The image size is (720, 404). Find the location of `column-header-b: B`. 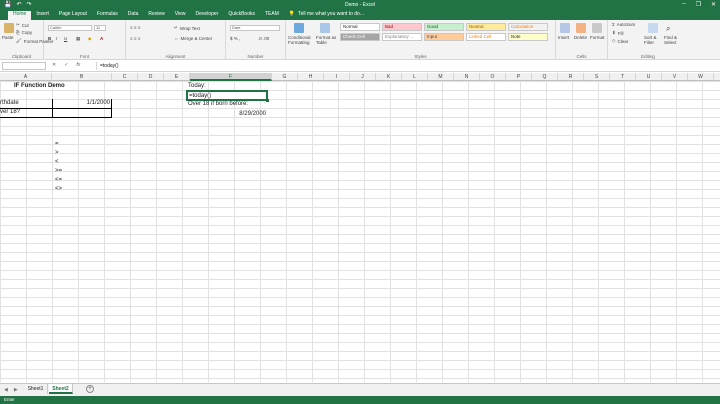

column-header-b: B is located at coordinates (82, 77).